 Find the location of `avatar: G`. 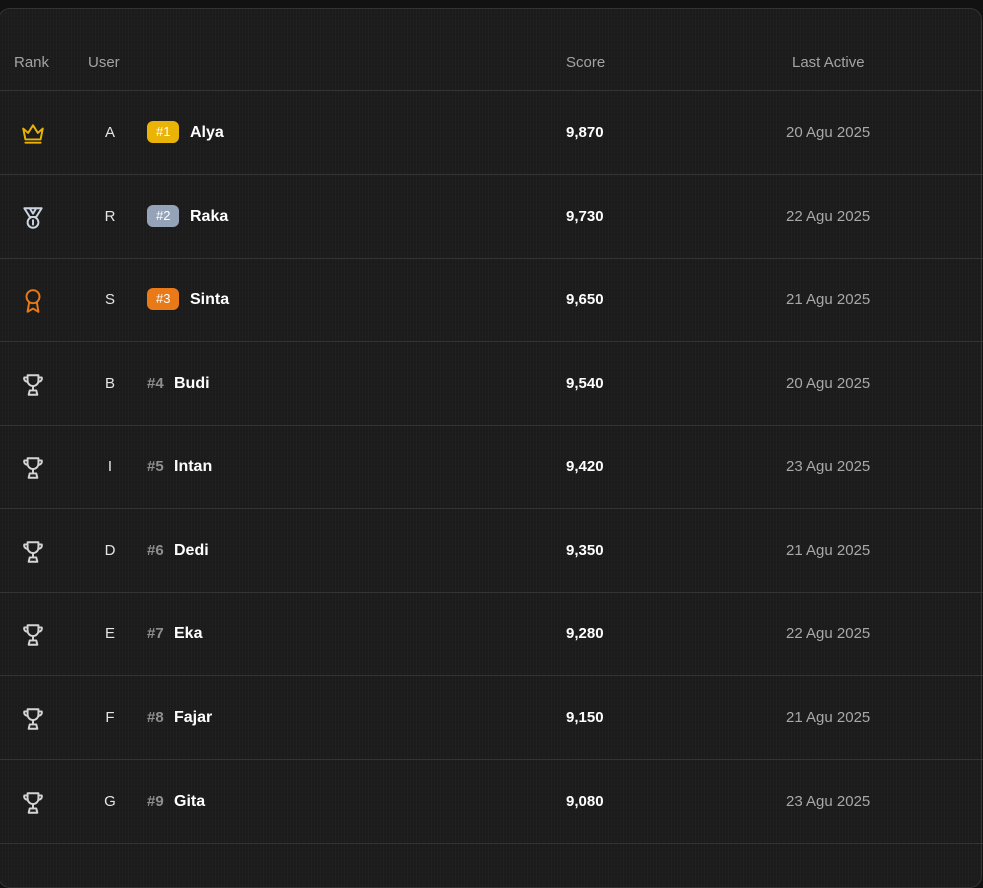

avatar: G is located at coordinates (110, 801).